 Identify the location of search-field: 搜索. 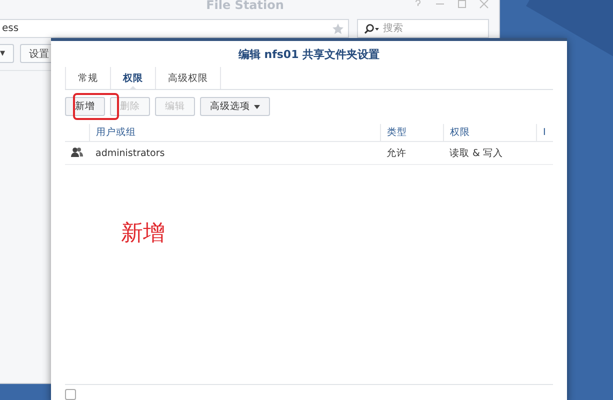
(423, 28).